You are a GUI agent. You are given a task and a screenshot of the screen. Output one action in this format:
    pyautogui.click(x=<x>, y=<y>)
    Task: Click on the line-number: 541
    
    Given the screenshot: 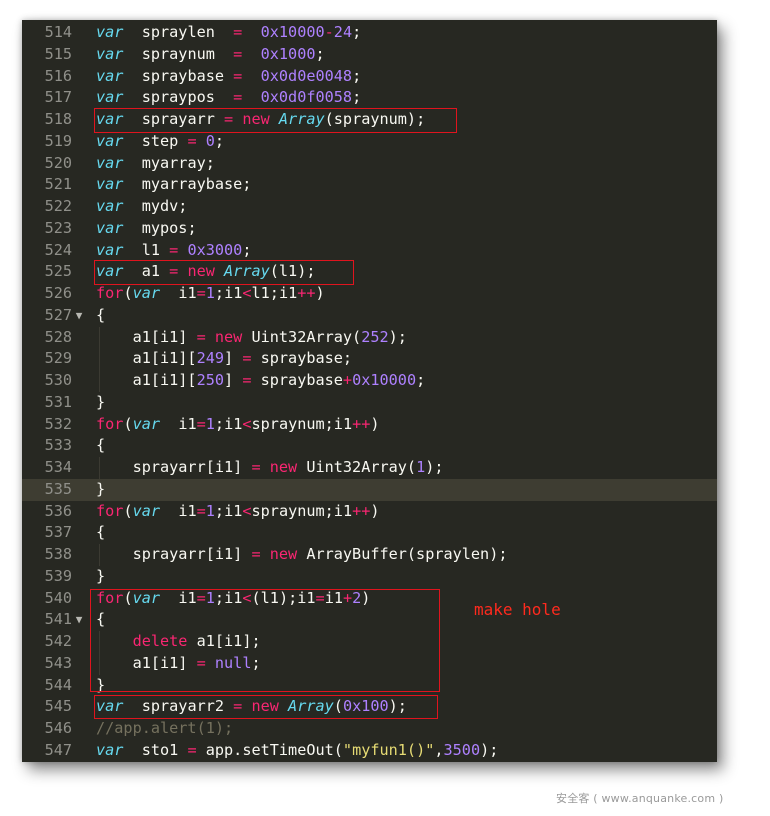 What is the action you would take?
    pyautogui.click(x=58, y=619)
    